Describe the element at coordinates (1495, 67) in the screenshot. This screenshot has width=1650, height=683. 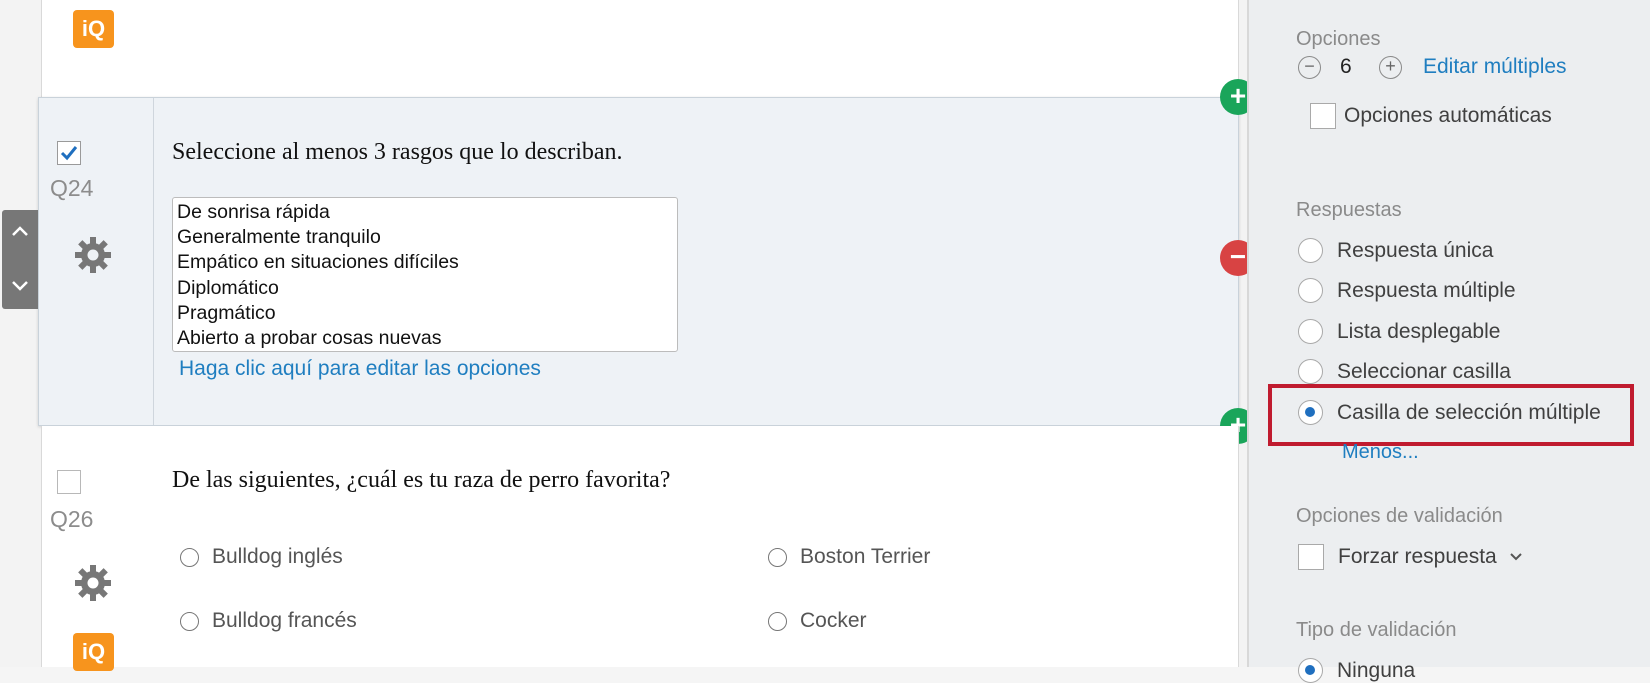
I see `edit-multiple-link: Editar múltiples` at that location.